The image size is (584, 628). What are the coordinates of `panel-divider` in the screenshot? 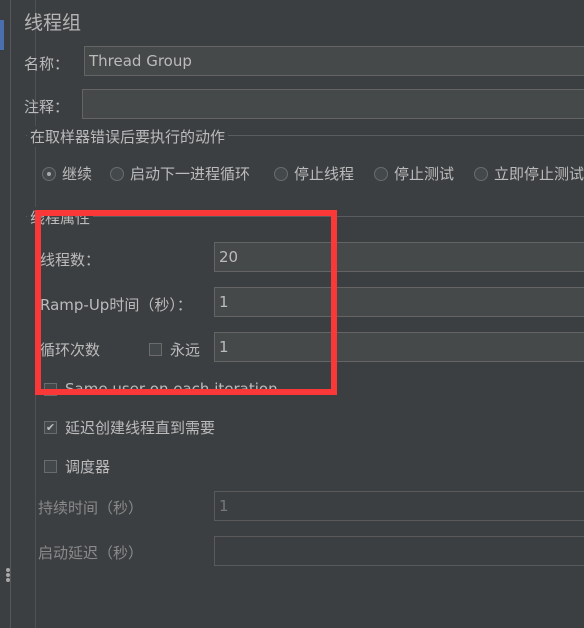 It's located at (35, 314).